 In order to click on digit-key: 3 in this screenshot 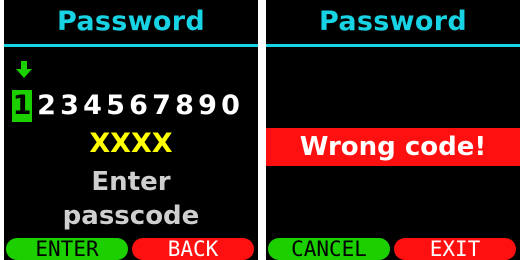, I will do `click(69, 106)`.